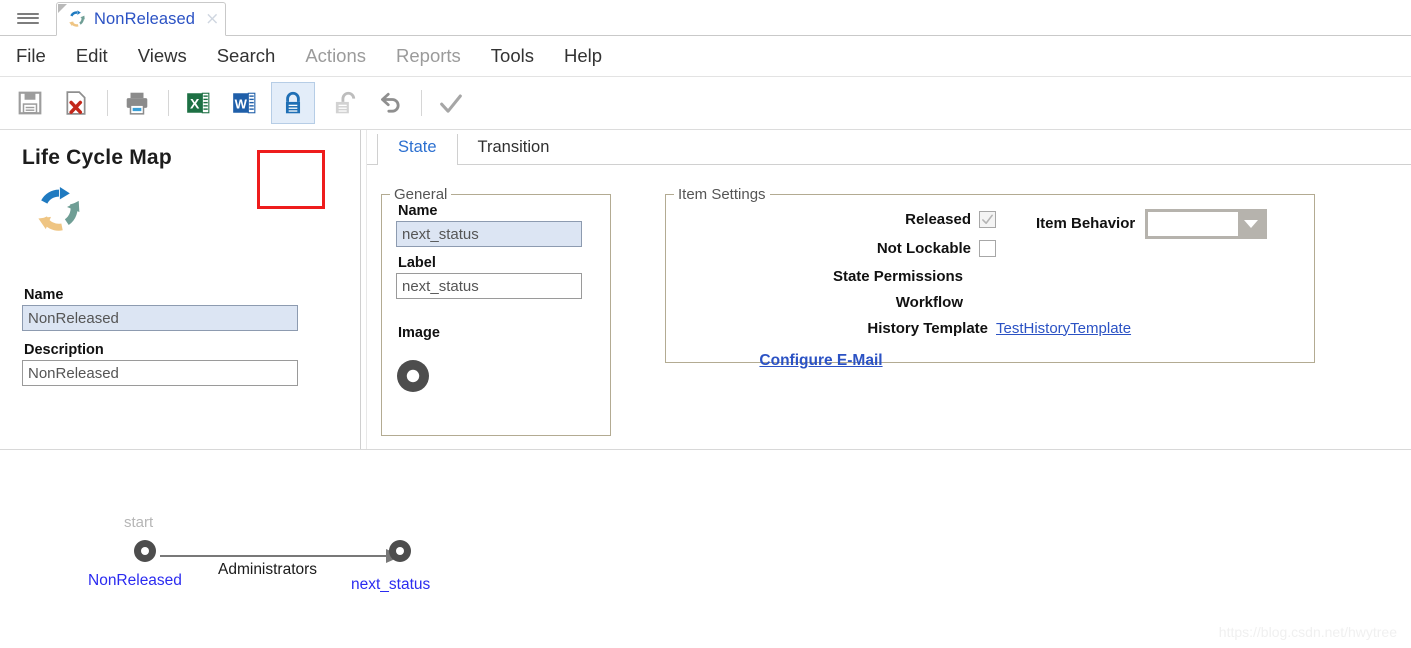  I want to click on item-behavior-dropdown, so click(1206, 224).